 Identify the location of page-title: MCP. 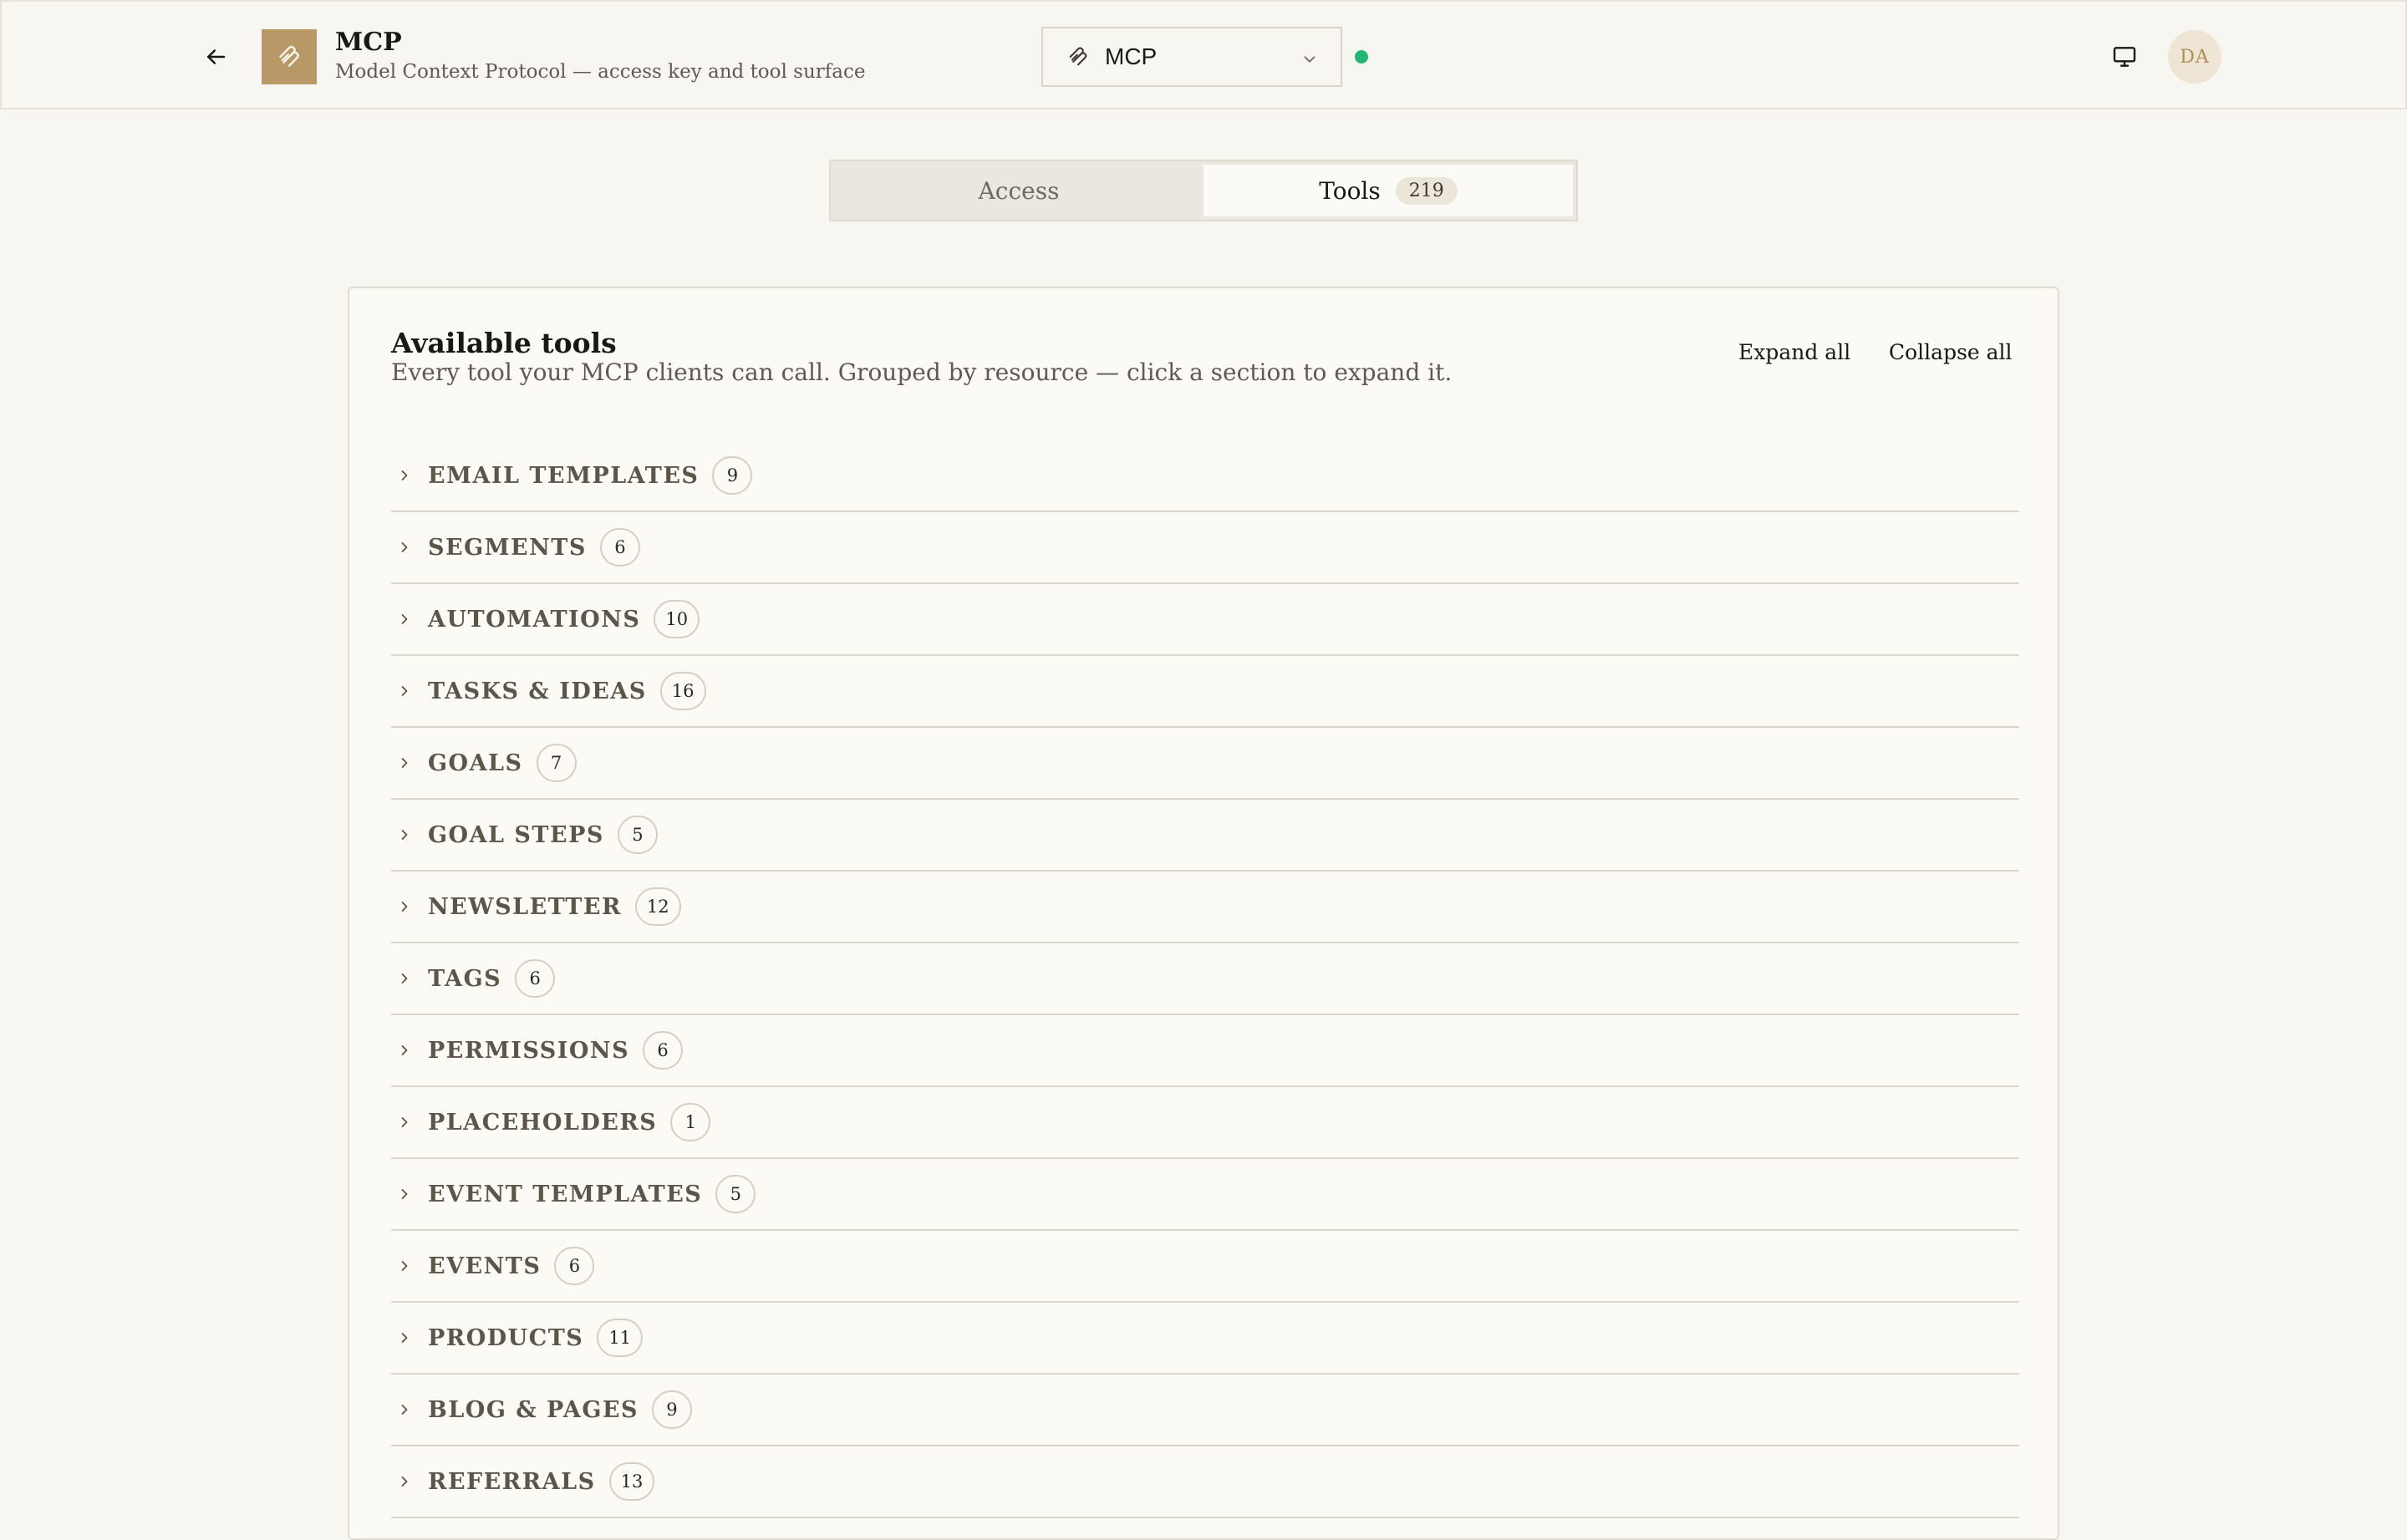
(368, 42).